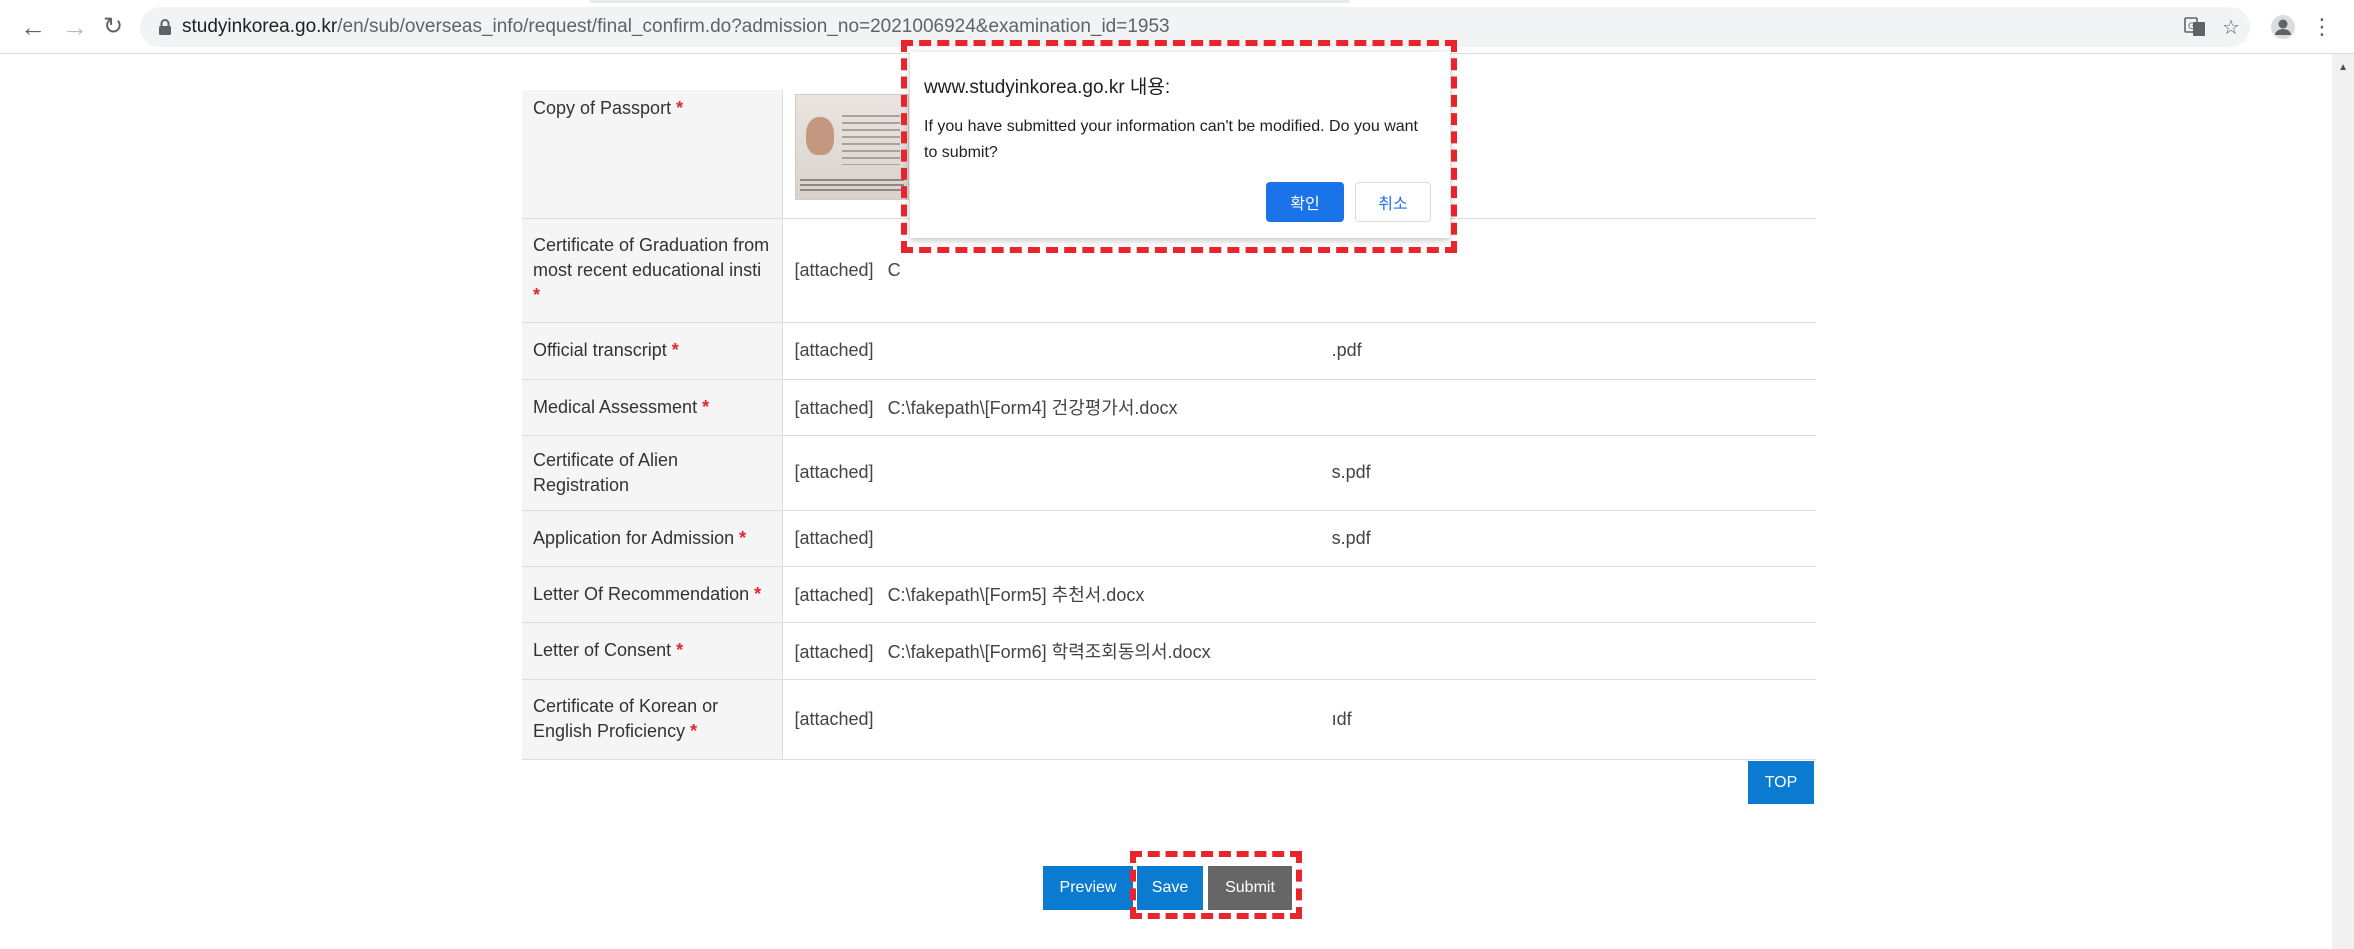  I want to click on translate-icon: G, so click(2195, 27).